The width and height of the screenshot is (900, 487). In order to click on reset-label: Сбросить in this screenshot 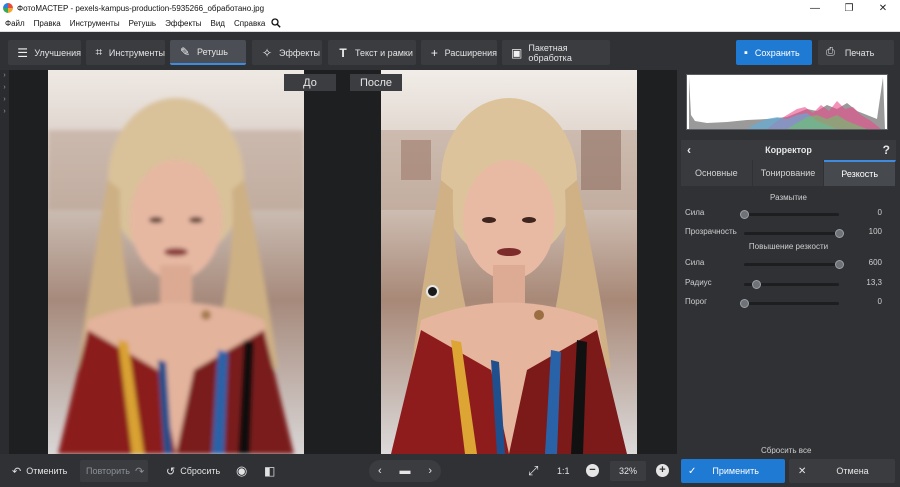, I will do `click(200, 471)`.